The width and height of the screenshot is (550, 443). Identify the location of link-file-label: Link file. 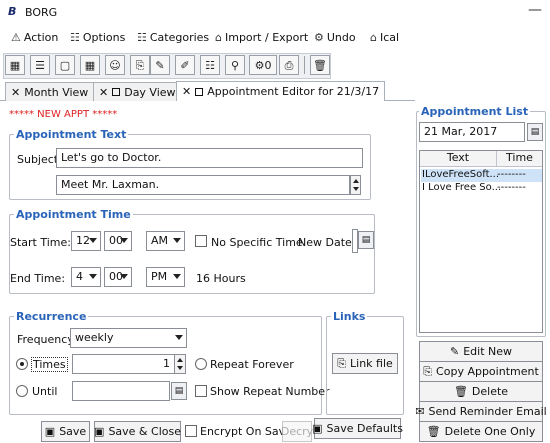
(371, 363).